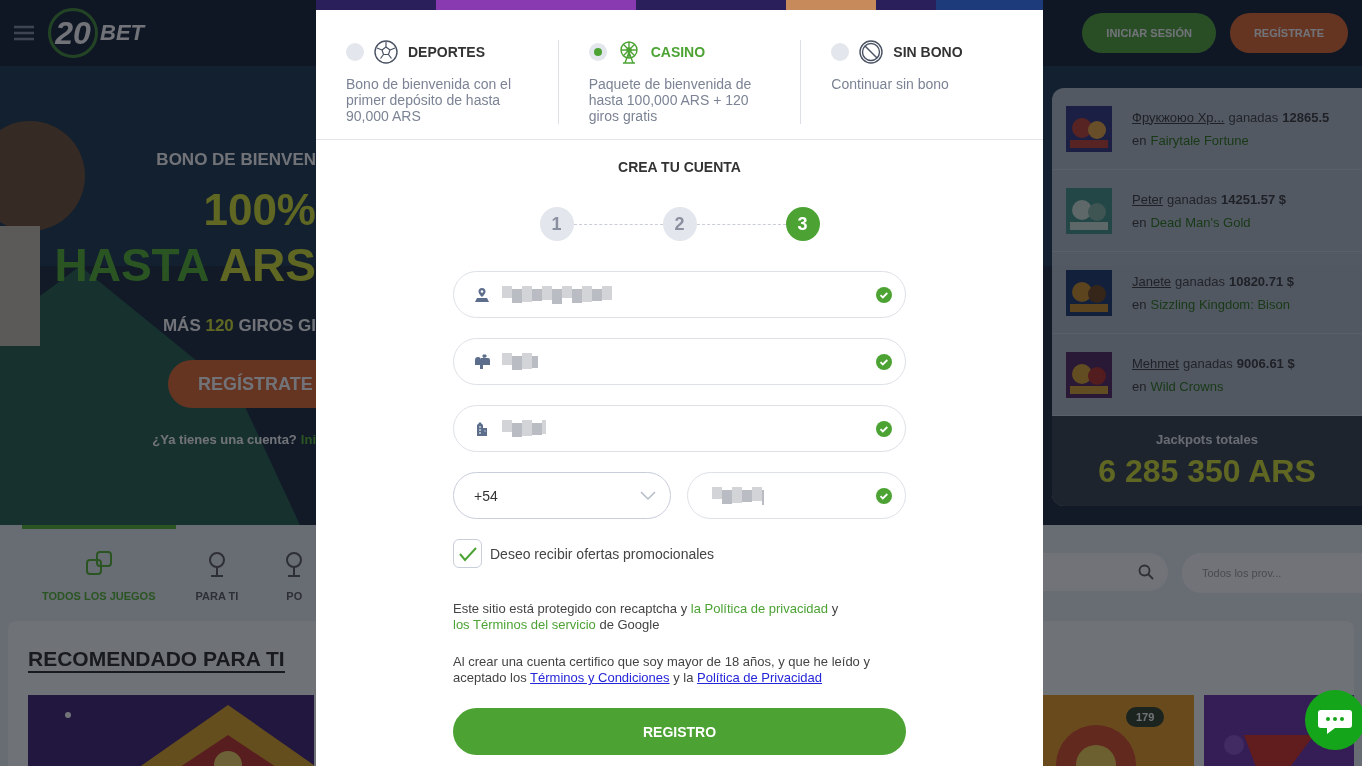 The height and width of the screenshot is (766, 1362). Describe the element at coordinates (1149, 33) in the screenshot. I see `login-button: INICIAR SESIÓN` at that location.